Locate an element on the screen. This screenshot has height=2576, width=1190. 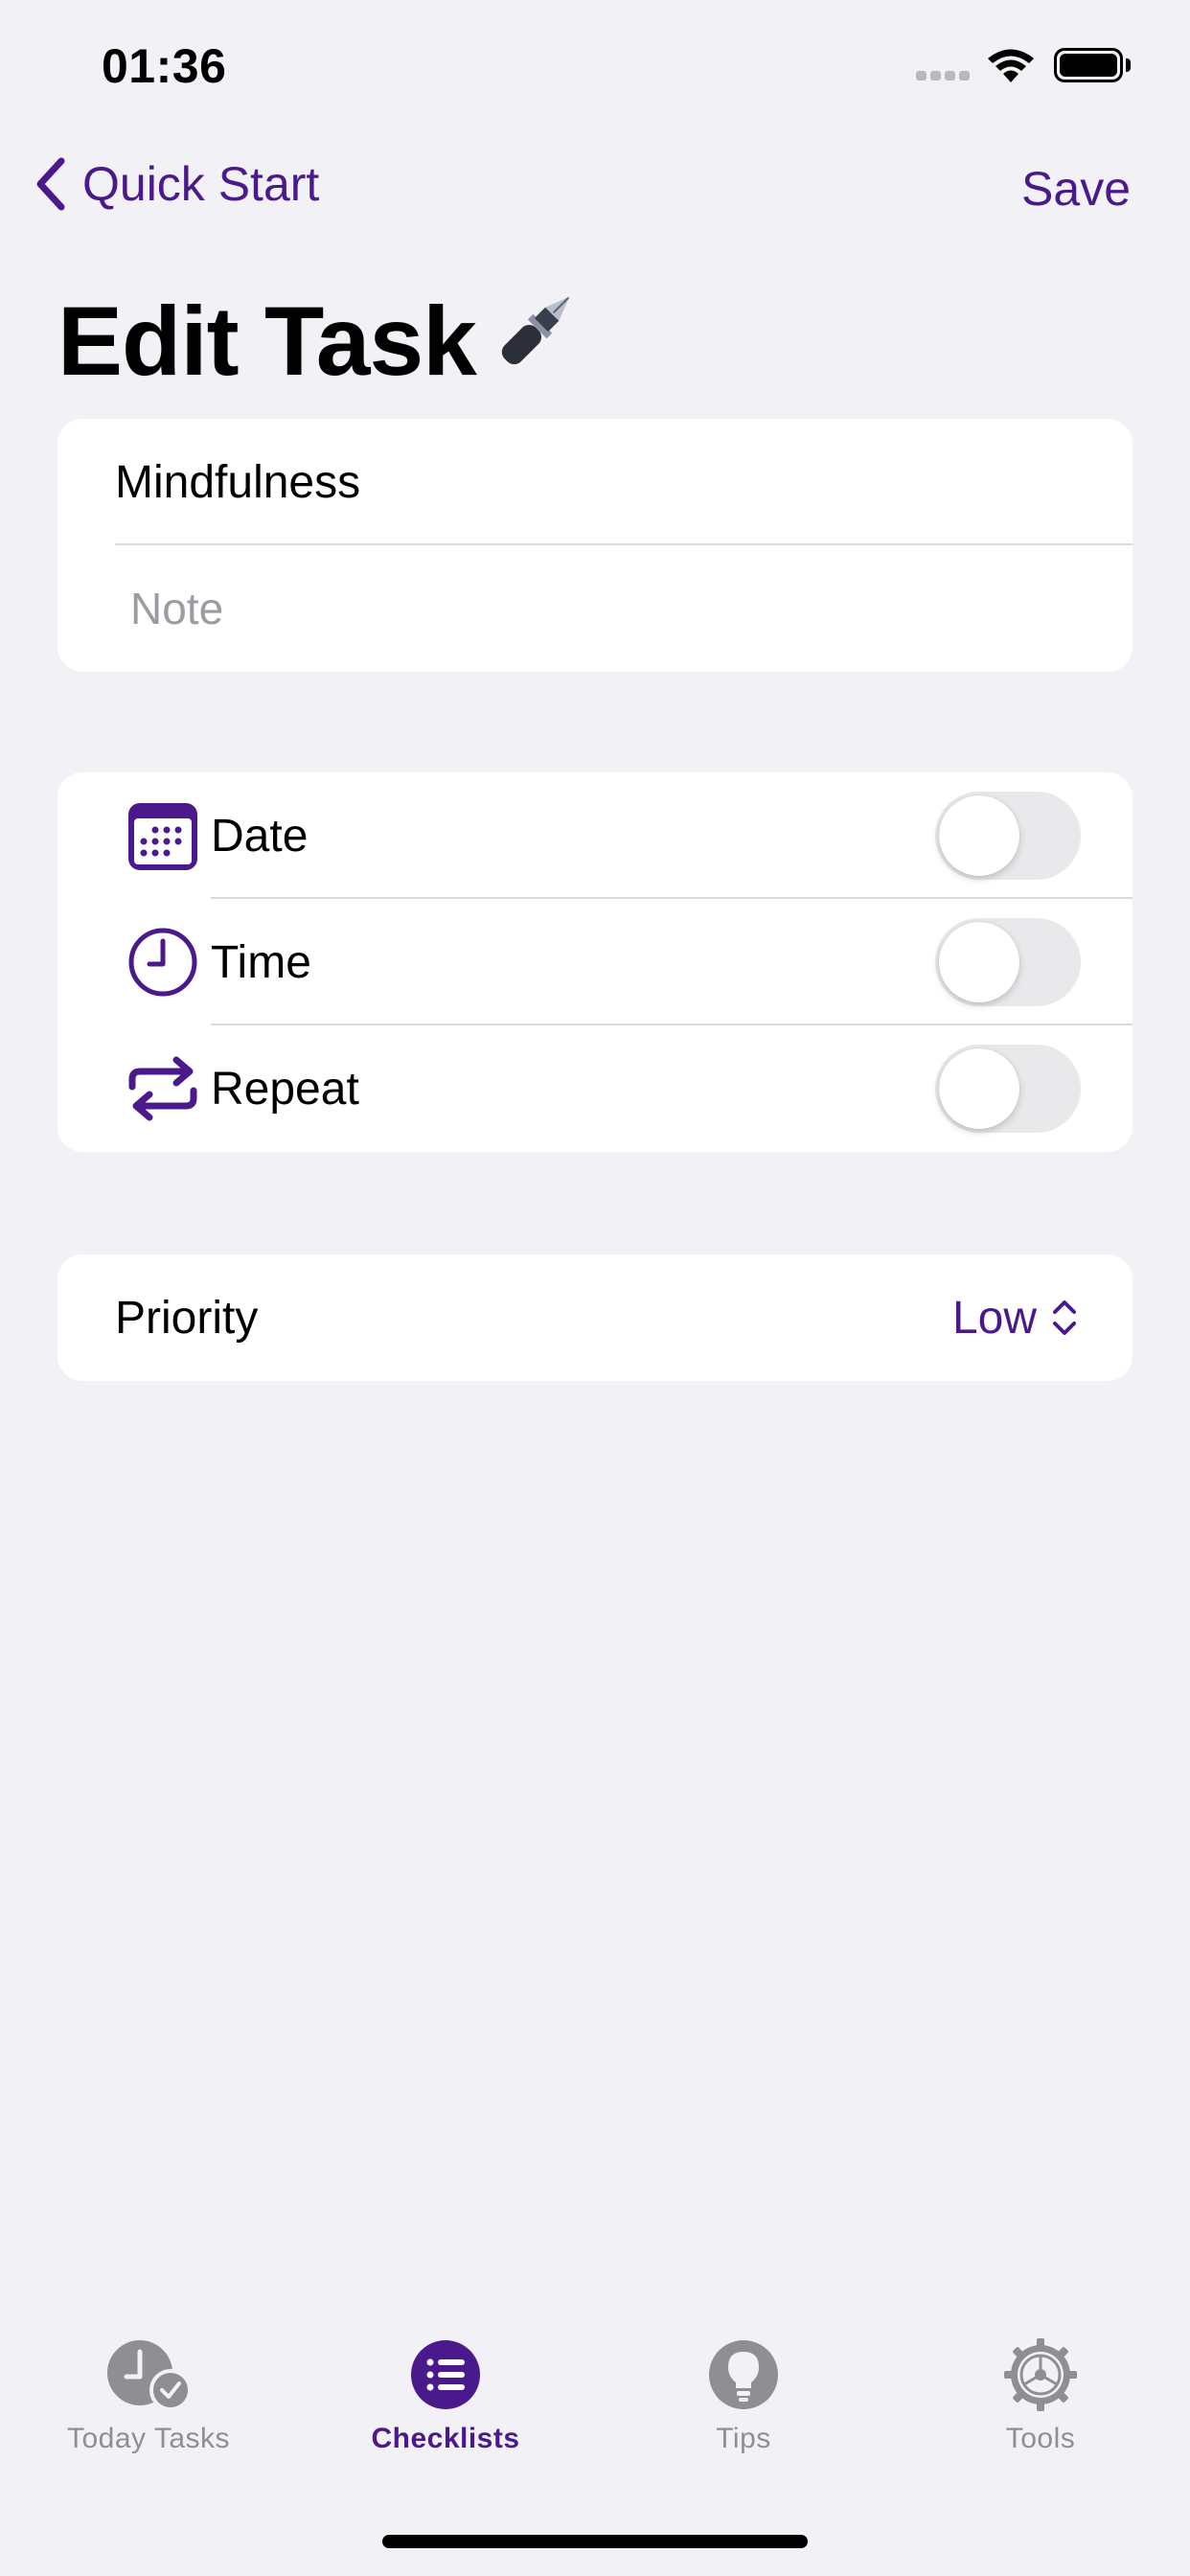
tab-tools: Tools is located at coordinates (1041, 2396).